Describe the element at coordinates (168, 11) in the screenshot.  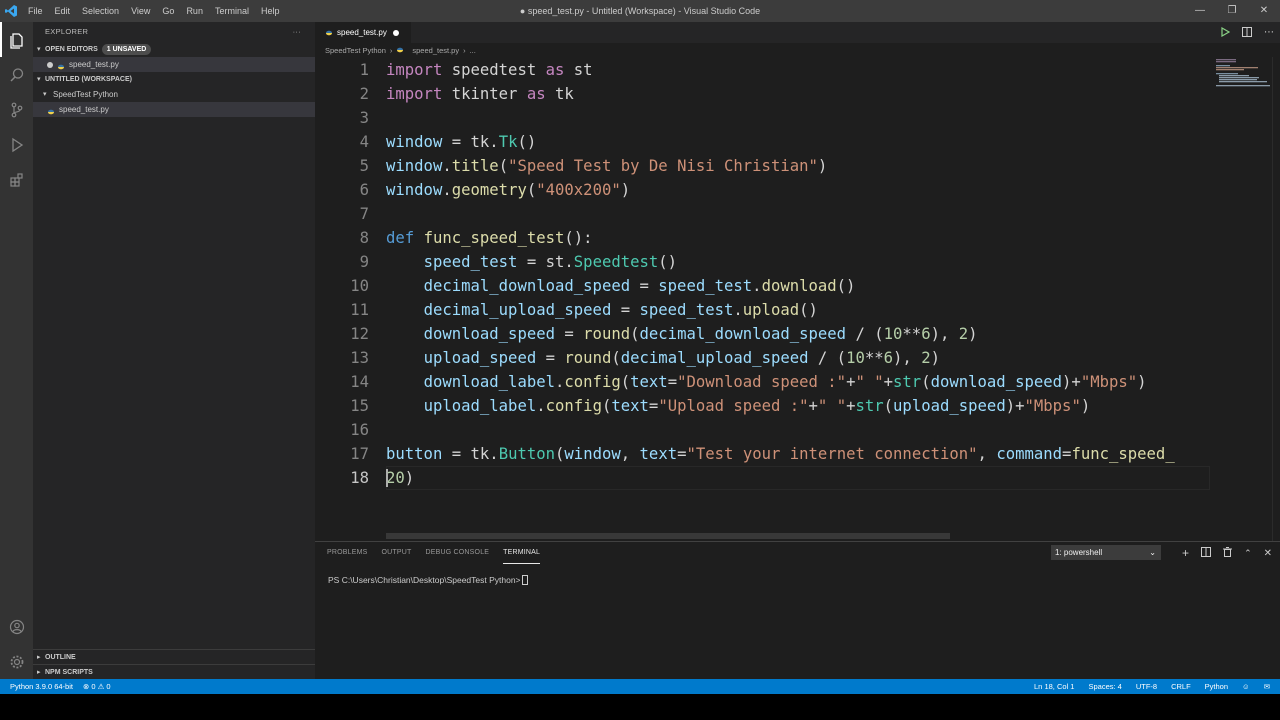
I see `menu-go: Go` at that location.